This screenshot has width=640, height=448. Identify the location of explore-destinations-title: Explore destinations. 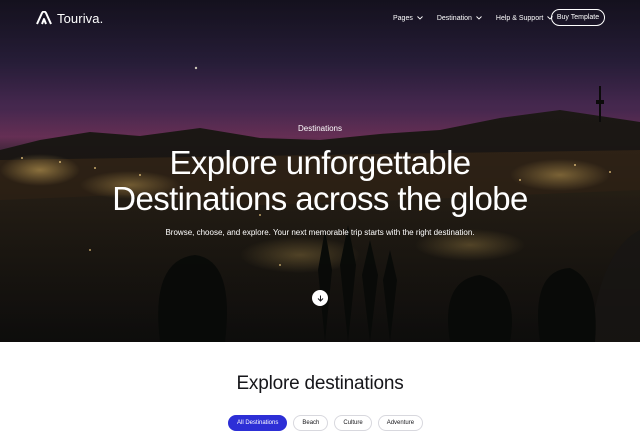
(320, 383).